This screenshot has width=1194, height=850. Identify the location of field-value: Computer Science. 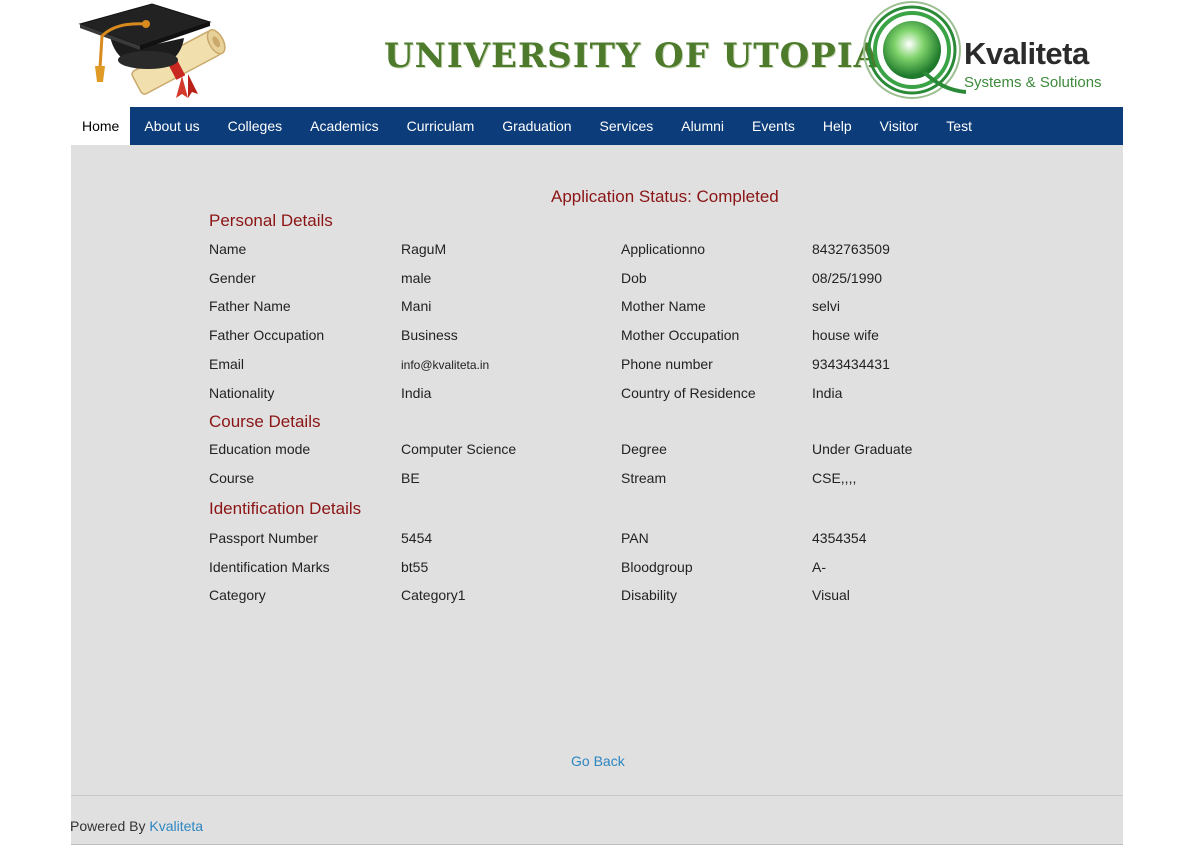
(459, 449).